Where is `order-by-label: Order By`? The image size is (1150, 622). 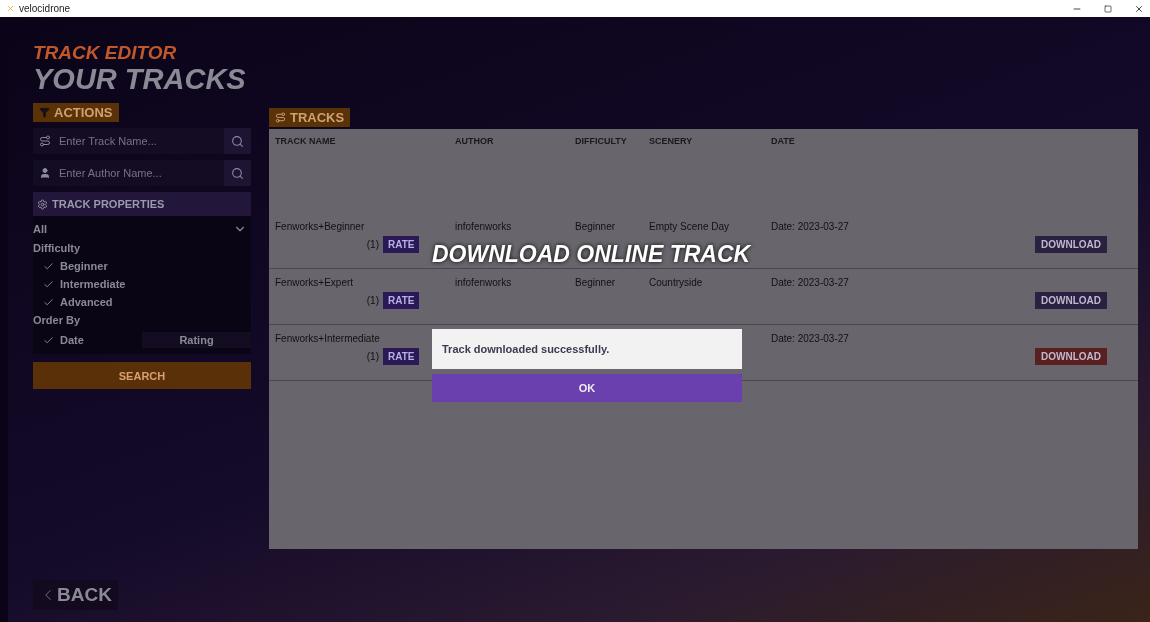
order-by-label: Order By is located at coordinates (57, 320).